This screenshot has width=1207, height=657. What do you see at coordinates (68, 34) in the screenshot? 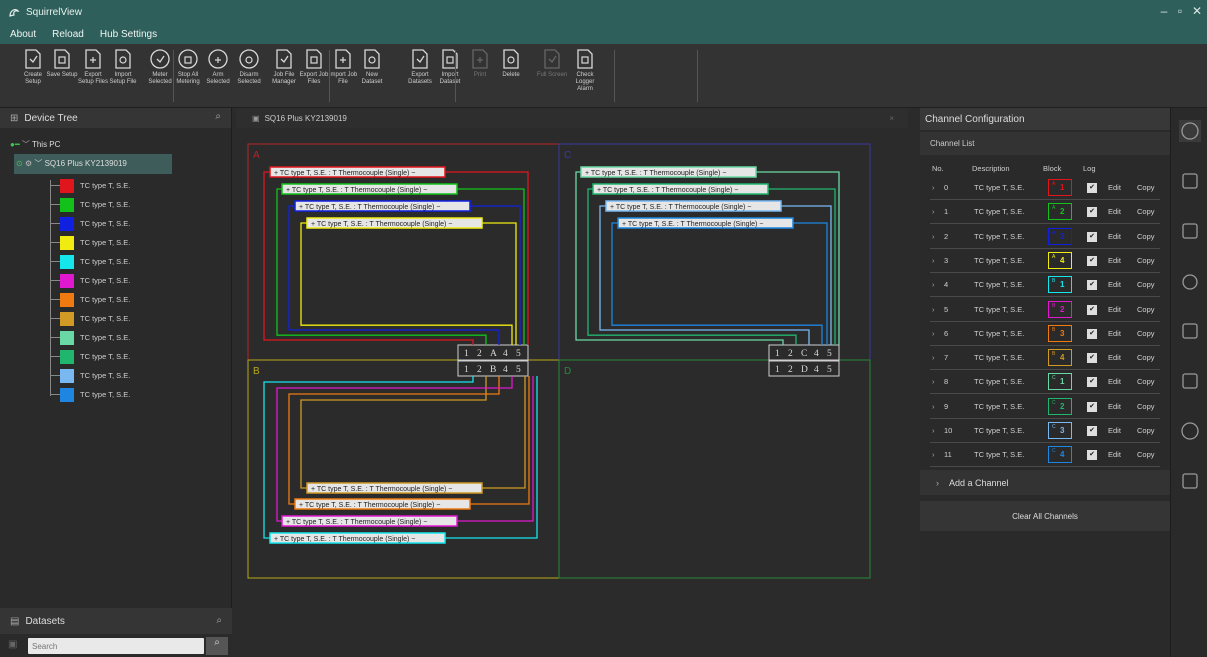
I see `menu-reload: Reload` at bounding box center [68, 34].